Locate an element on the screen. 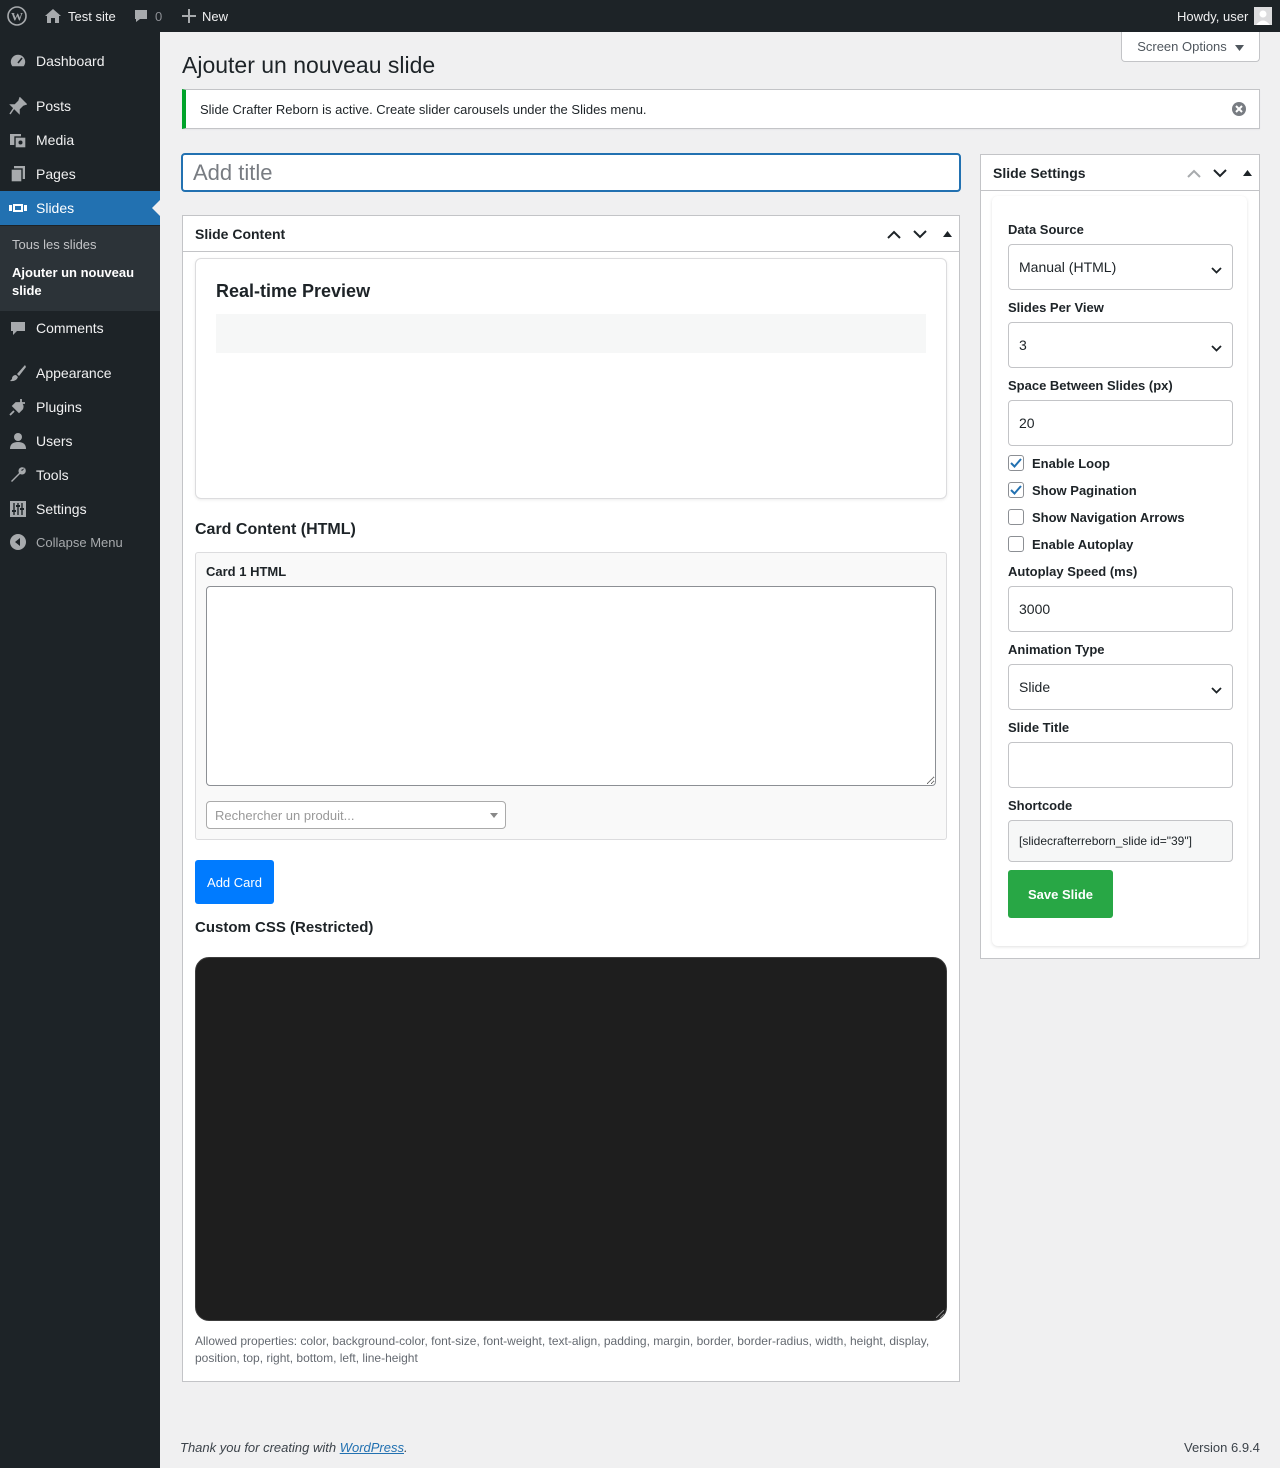 The image size is (1280, 1468). site-name-link: Test site is located at coordinates (80, 16).